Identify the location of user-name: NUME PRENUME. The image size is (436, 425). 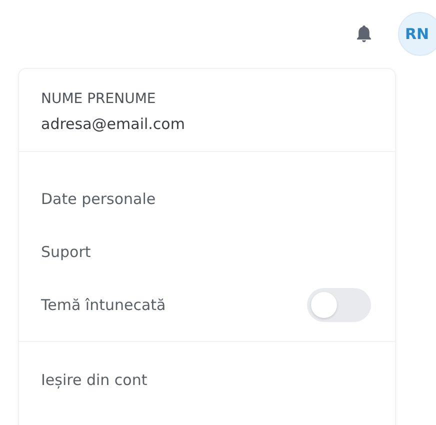
(99, 99).